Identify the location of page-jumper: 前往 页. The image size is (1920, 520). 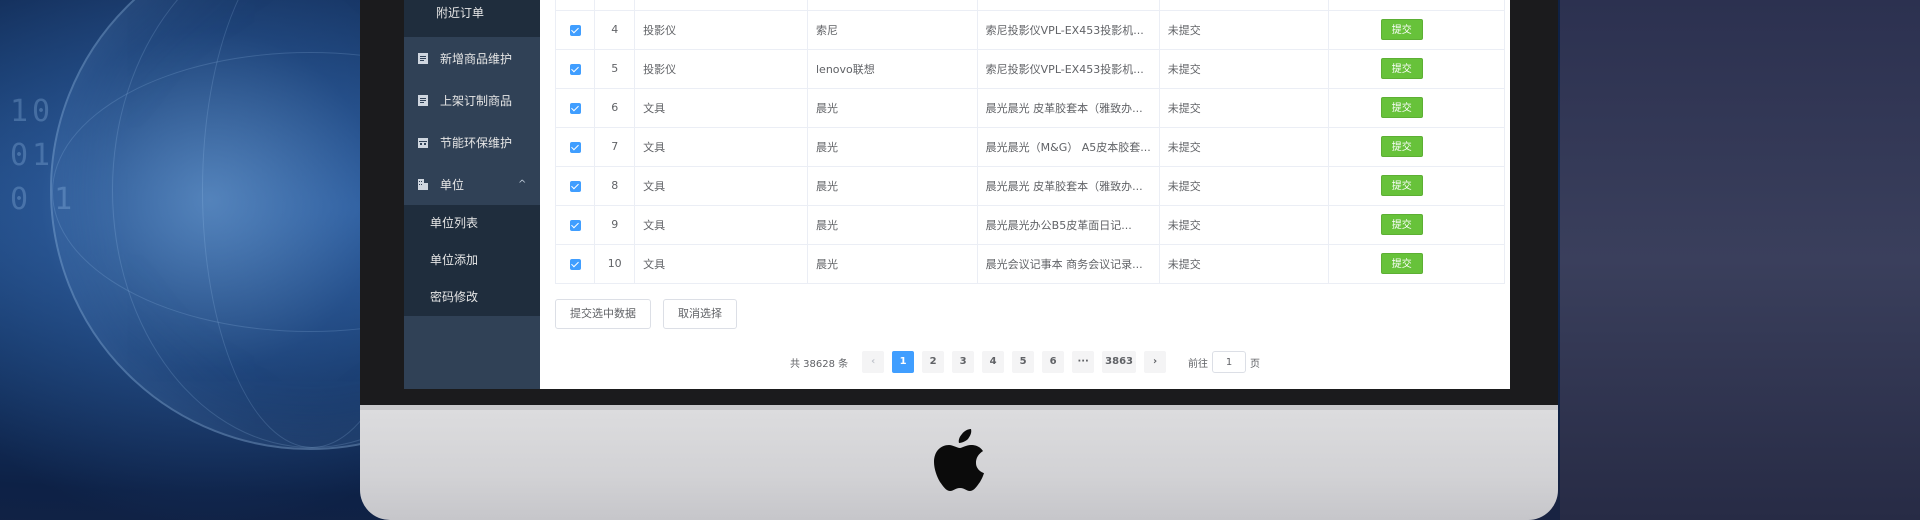
(1224, 362).